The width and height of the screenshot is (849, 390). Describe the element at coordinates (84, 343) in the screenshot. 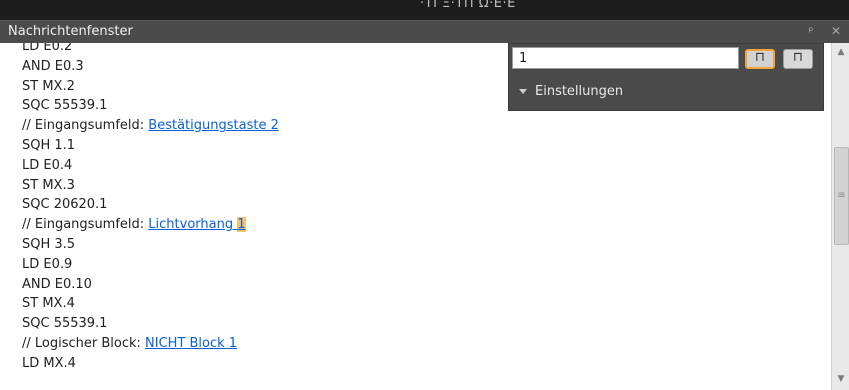

I see `message-text: // Logischer Block:` at that location.